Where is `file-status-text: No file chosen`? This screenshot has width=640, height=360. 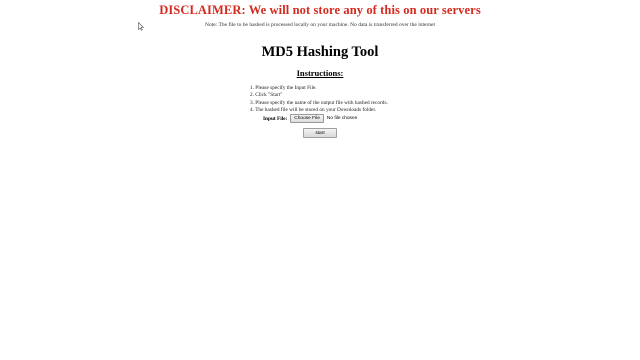
file-status-text: No file chosen is located at coordinates (342, 118).